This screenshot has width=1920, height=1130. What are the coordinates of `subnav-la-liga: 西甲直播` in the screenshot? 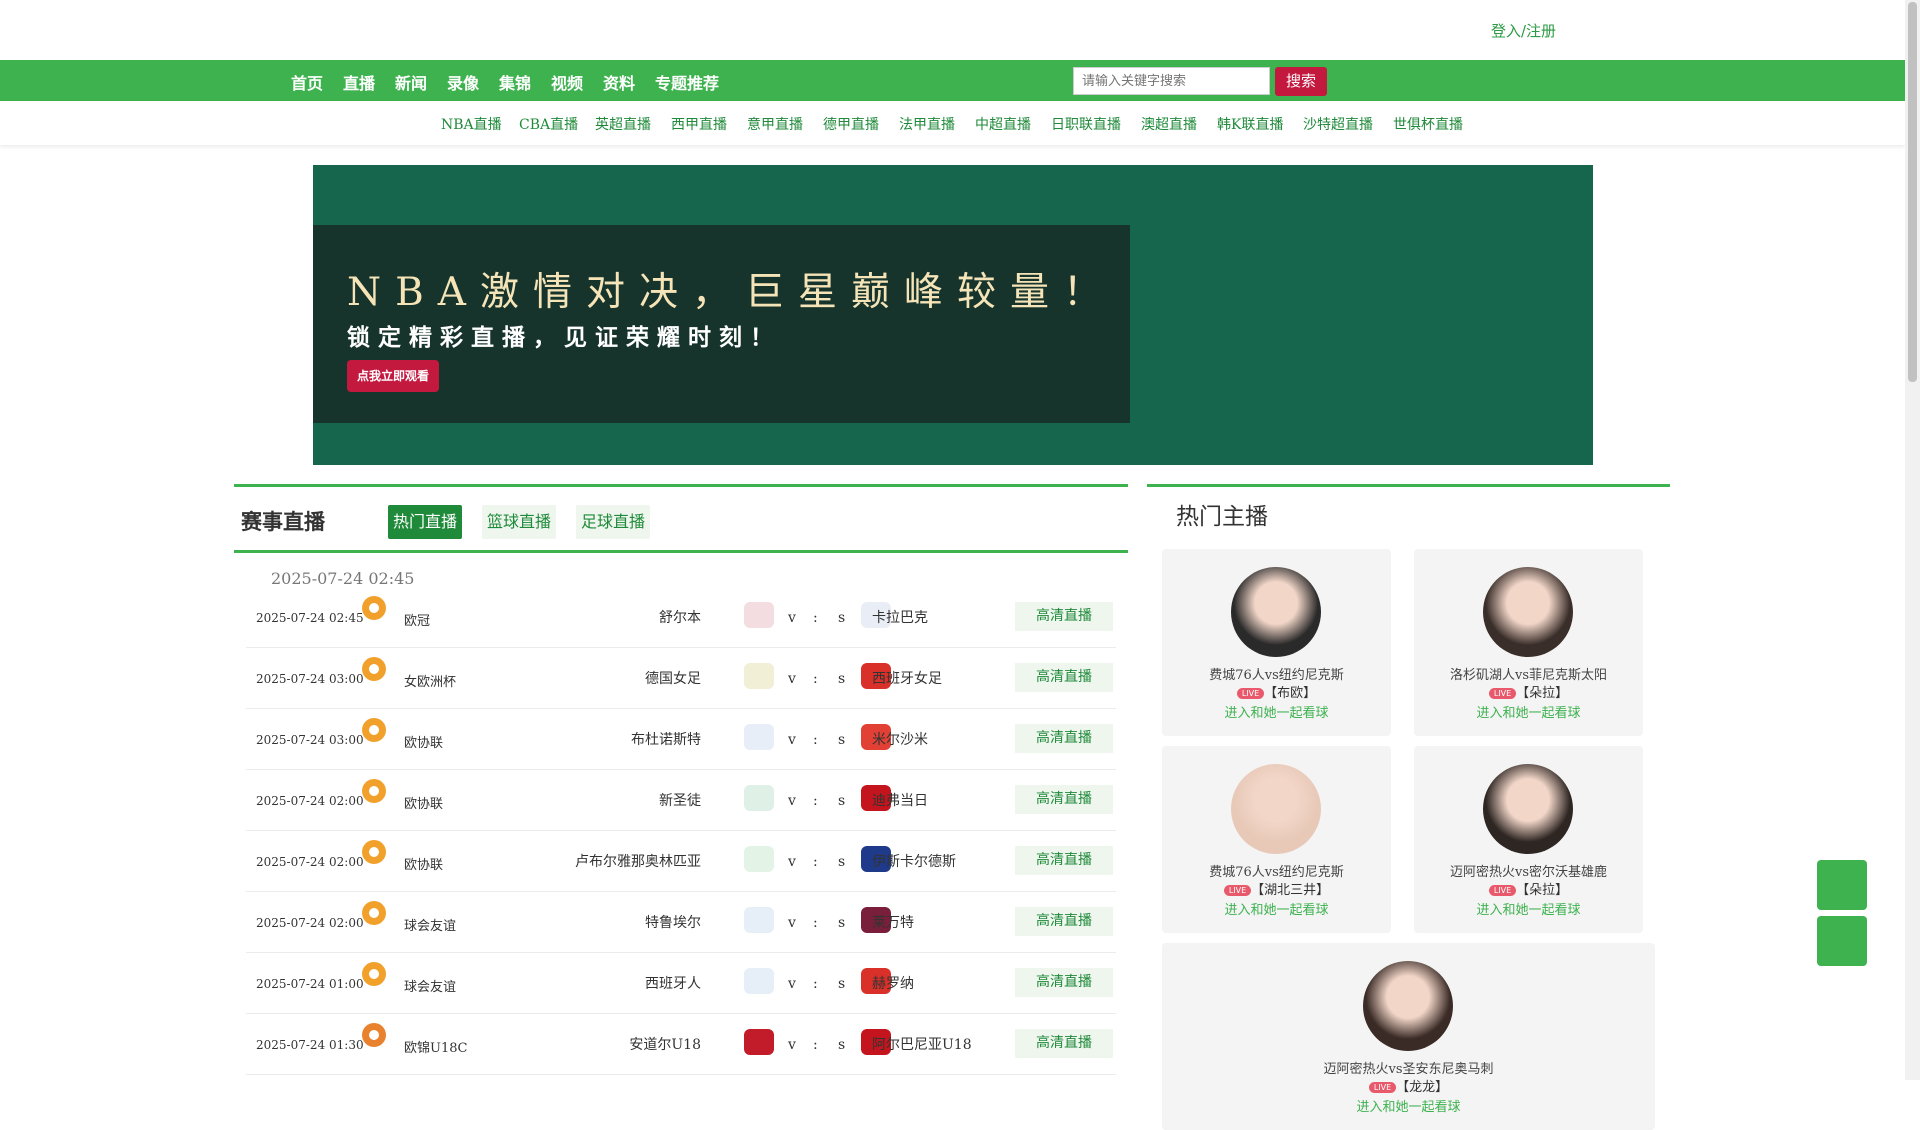 It's located at (699, 124).